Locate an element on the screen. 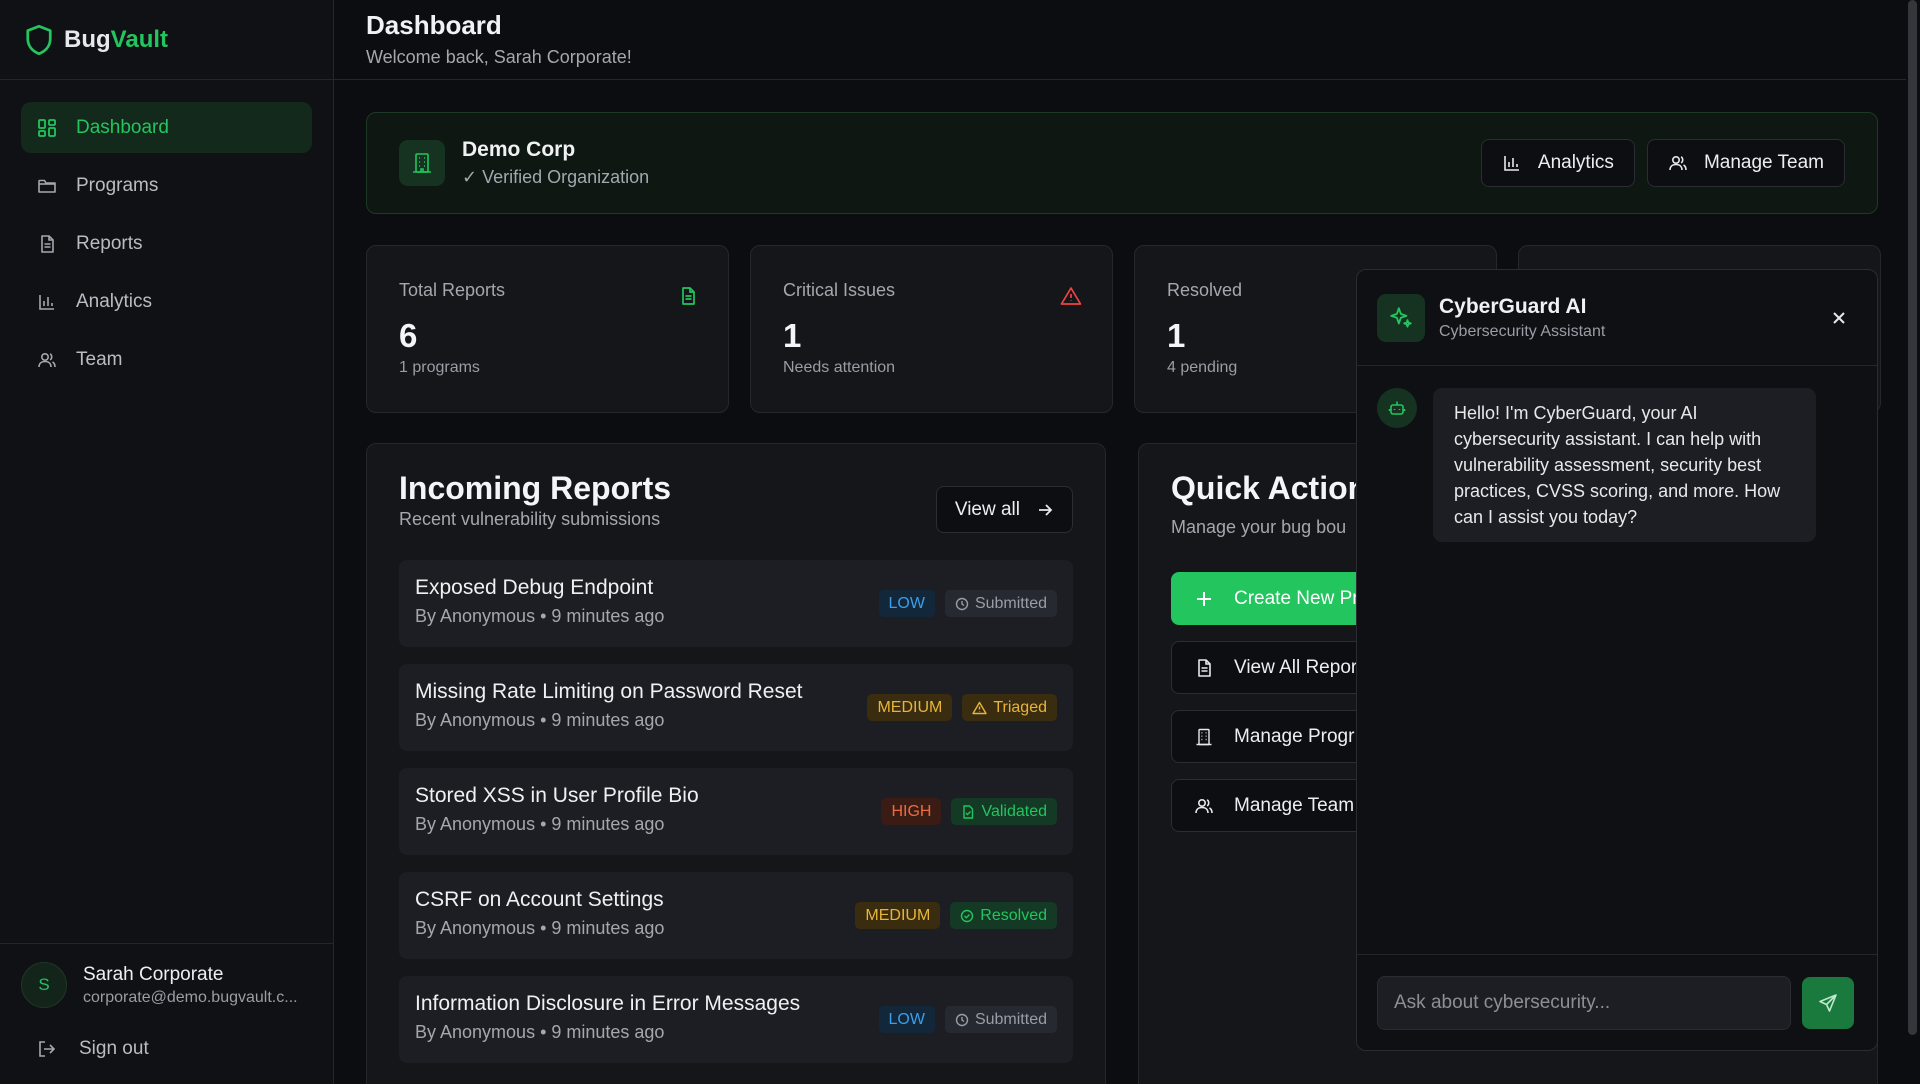  stat-label: Total Reports is located at coordinates (452, 290).